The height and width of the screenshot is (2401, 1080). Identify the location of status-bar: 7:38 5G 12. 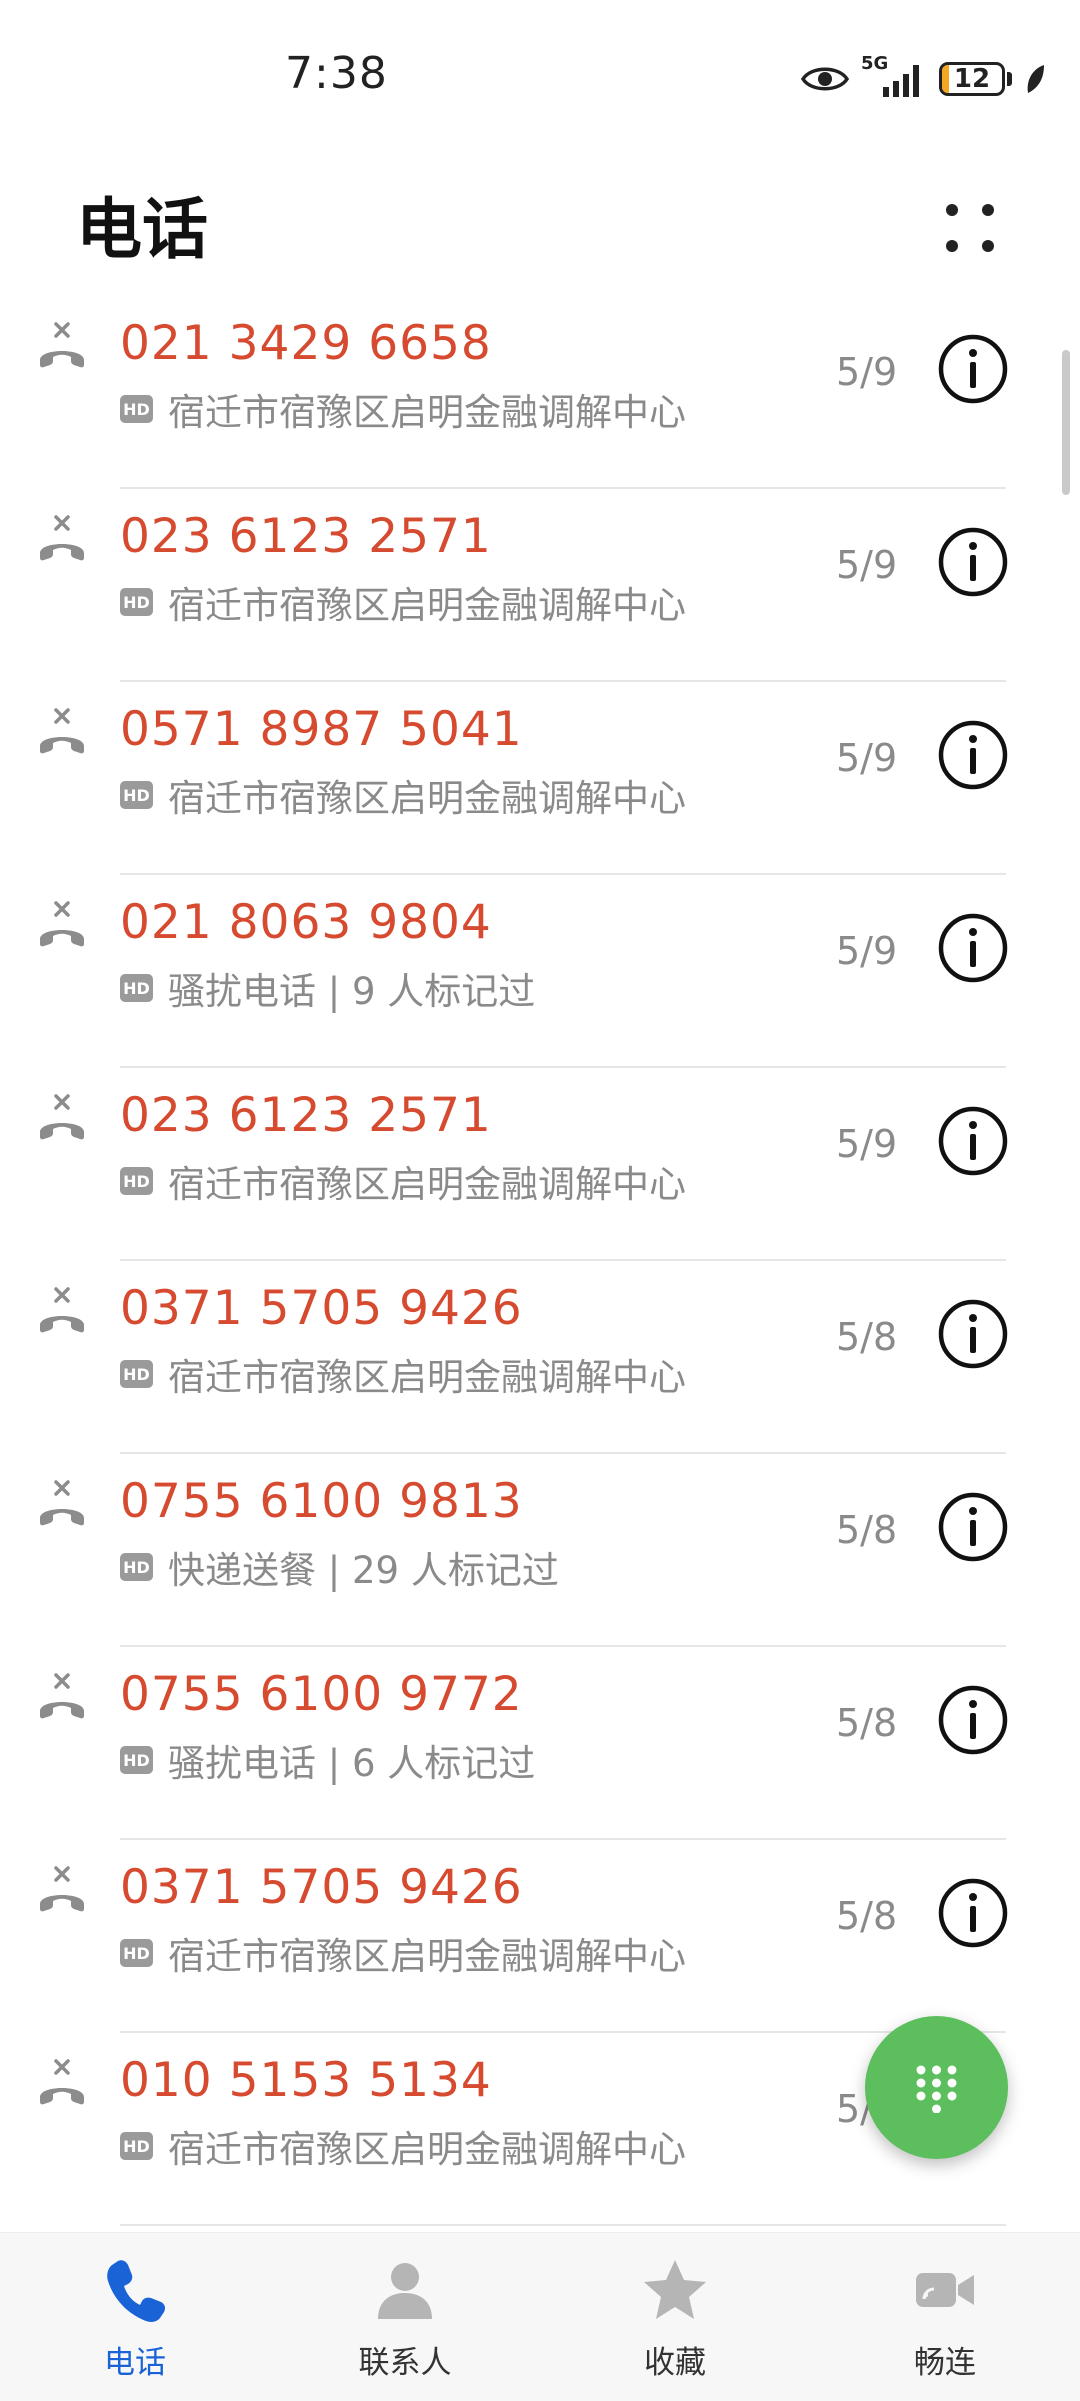
(540, 75).